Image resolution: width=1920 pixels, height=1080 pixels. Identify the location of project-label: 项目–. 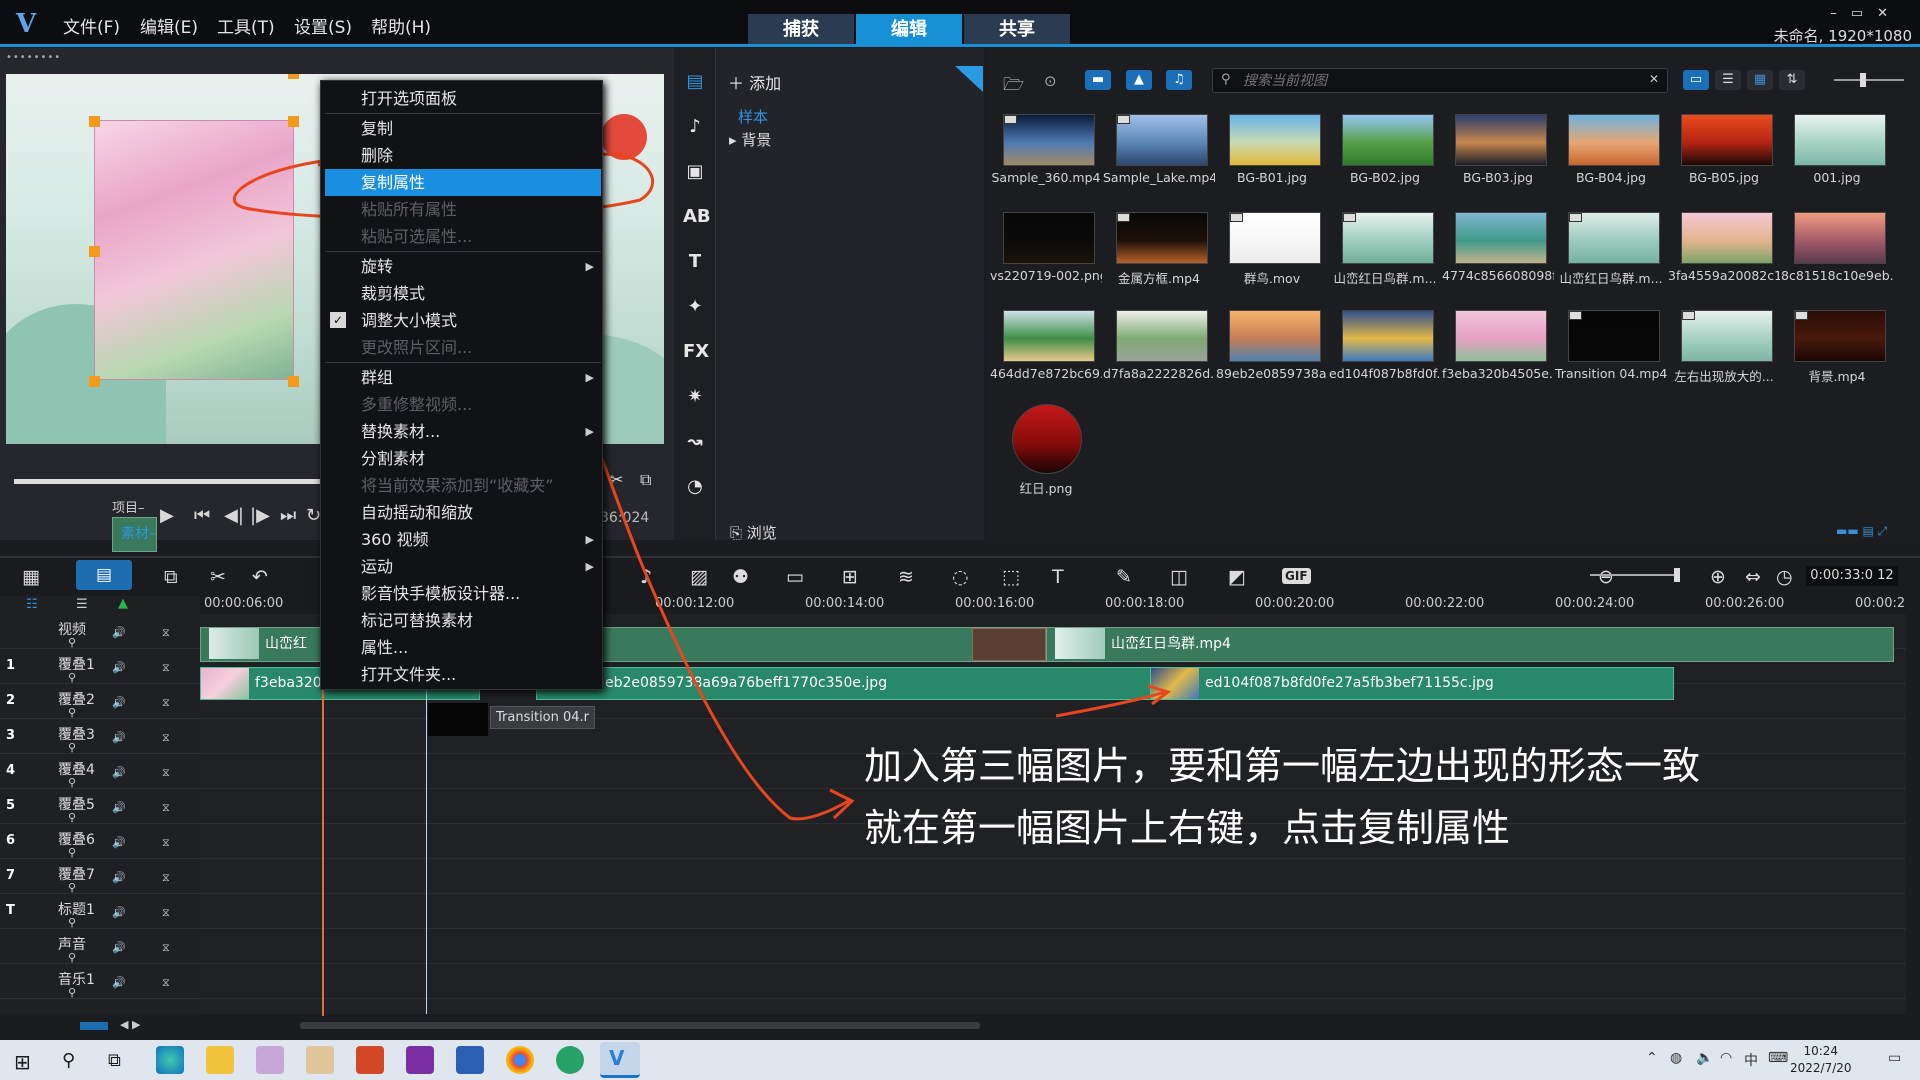
(128, 508).